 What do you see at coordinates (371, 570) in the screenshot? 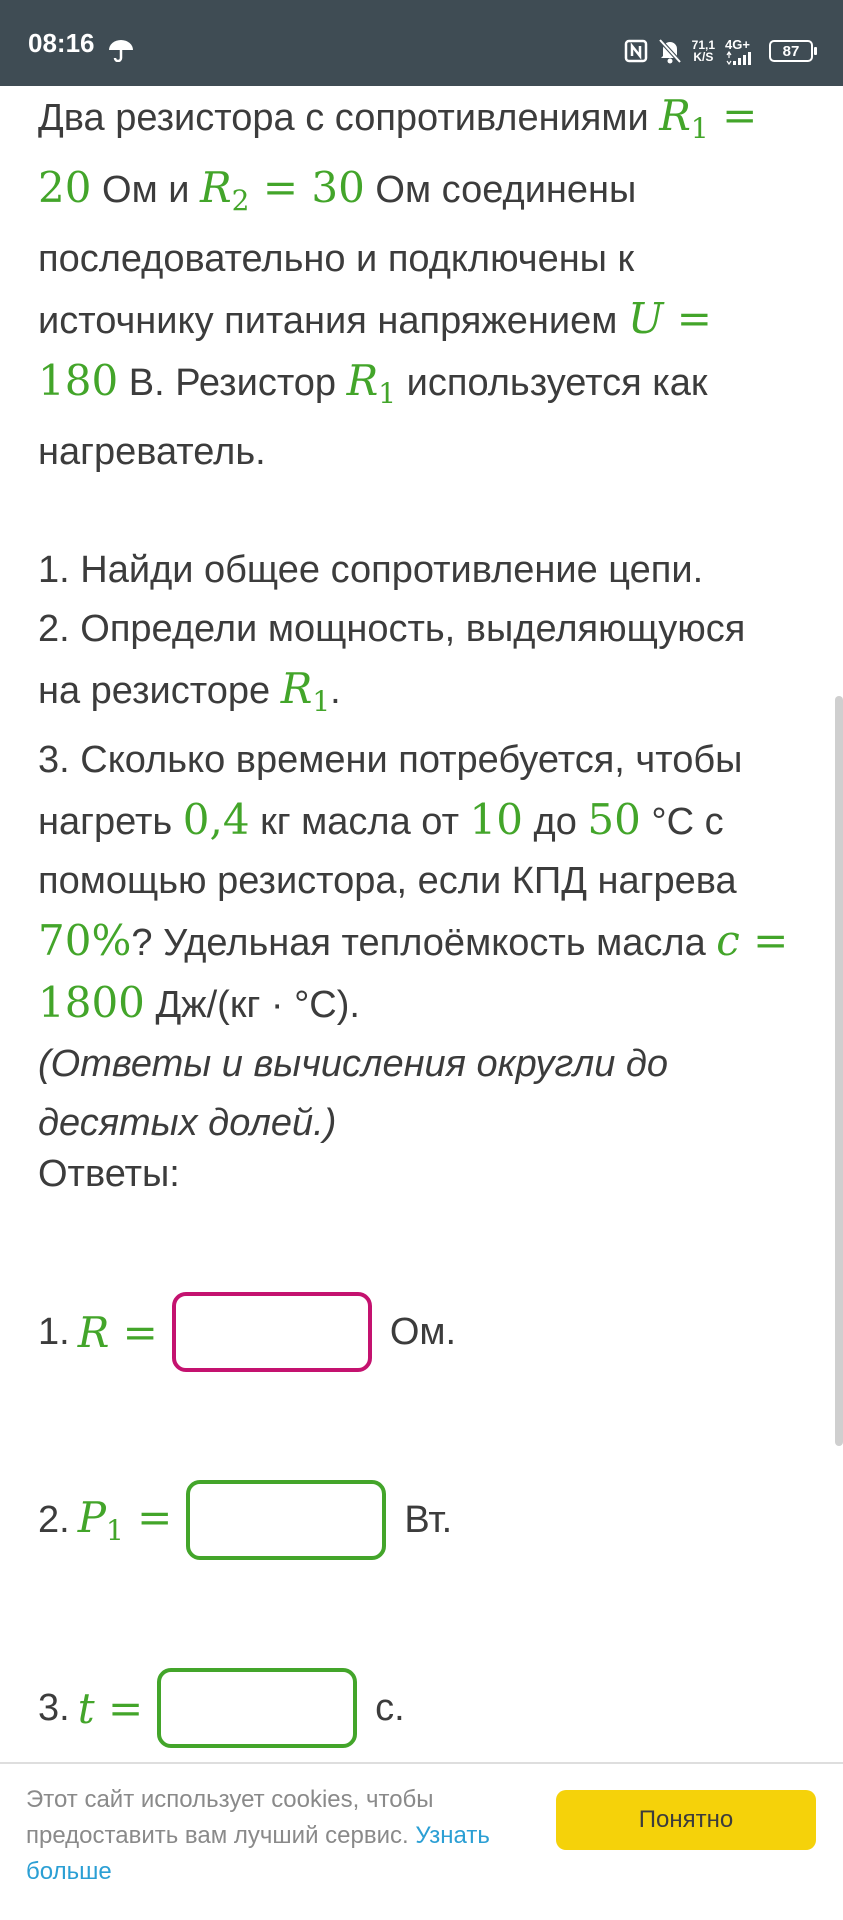
I see `question-1: 1. Найди общее сопротивление цепи.` at bounding box center [371, 570].